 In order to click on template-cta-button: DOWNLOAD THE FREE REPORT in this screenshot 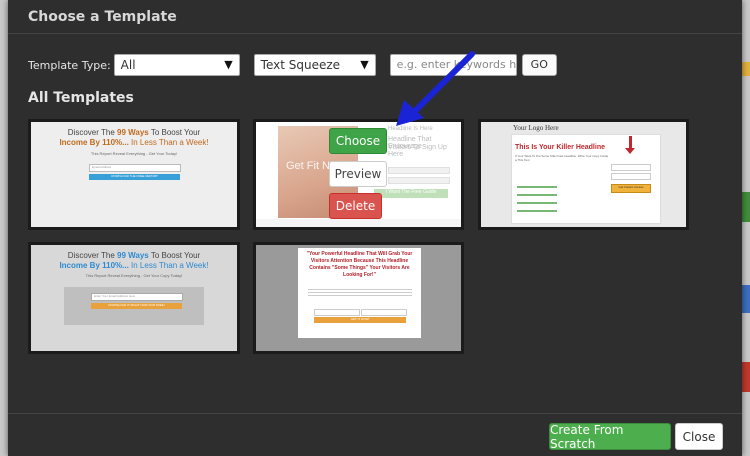, I will do `click(134, 177)`.